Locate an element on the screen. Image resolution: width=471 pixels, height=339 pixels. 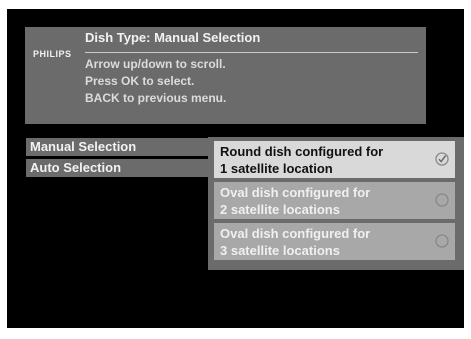
option-line2: 3 satellite locations is located at coordinates (280, 250).